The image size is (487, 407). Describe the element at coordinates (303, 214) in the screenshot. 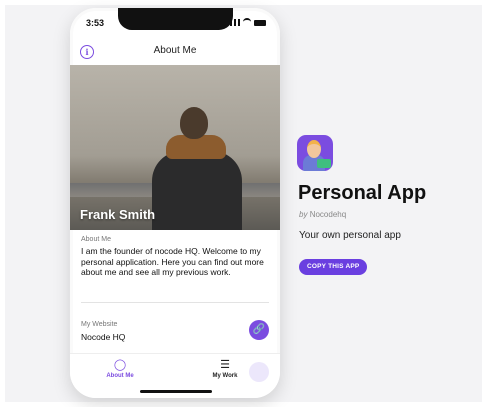

I see `by-prefix: by` at that location.